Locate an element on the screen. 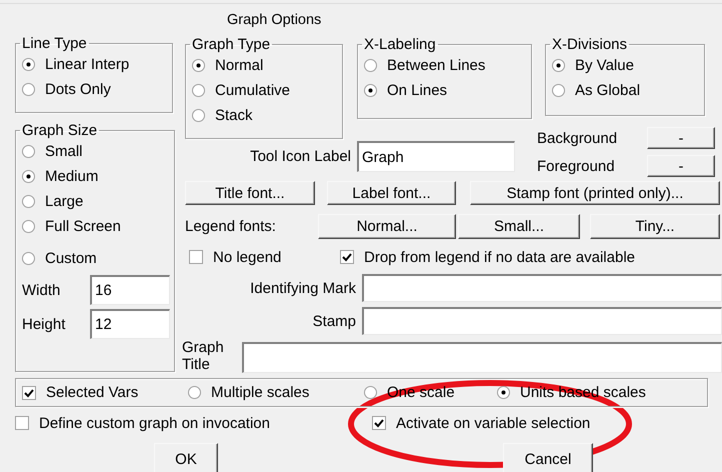 The width and height of the screenshot is (722, 472). dialog-title: Graph Options is located at coordinates (274, 20).